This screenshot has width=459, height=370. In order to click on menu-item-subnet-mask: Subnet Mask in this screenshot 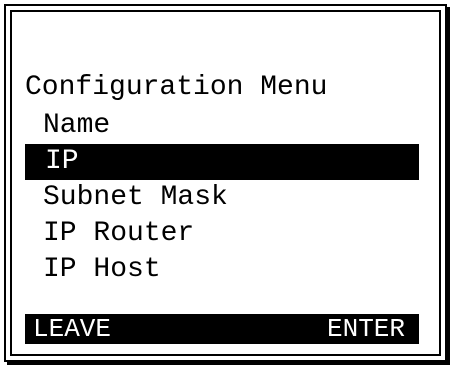, I will do `click(222, 198)`.